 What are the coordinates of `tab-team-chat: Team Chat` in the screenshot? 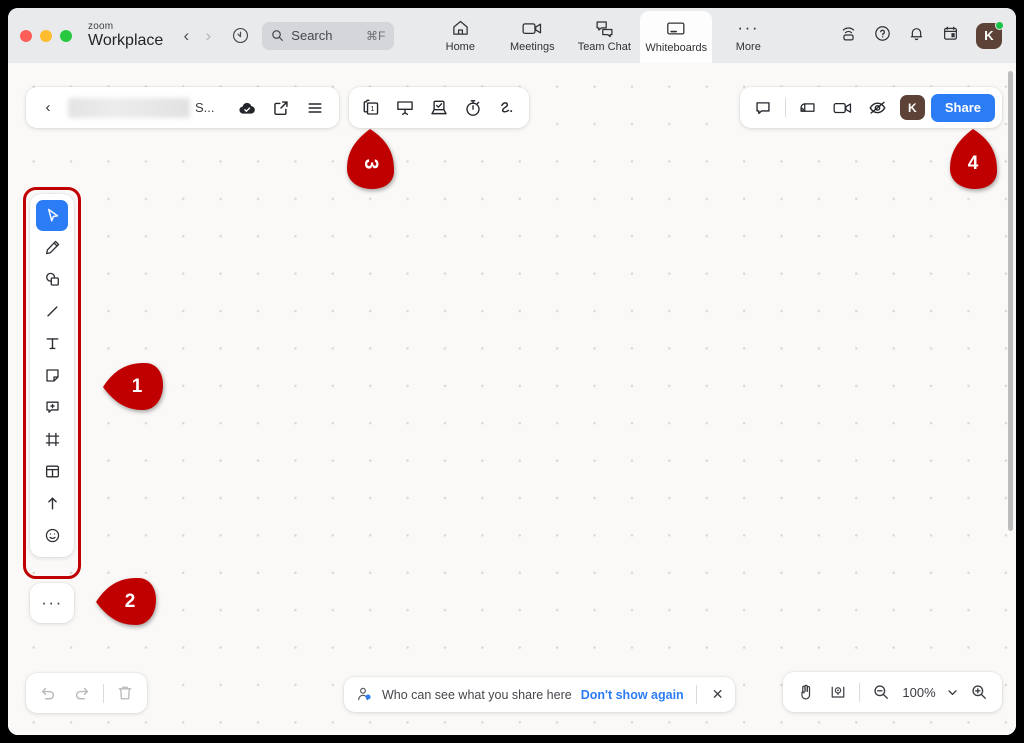 It's located at (604, 35).